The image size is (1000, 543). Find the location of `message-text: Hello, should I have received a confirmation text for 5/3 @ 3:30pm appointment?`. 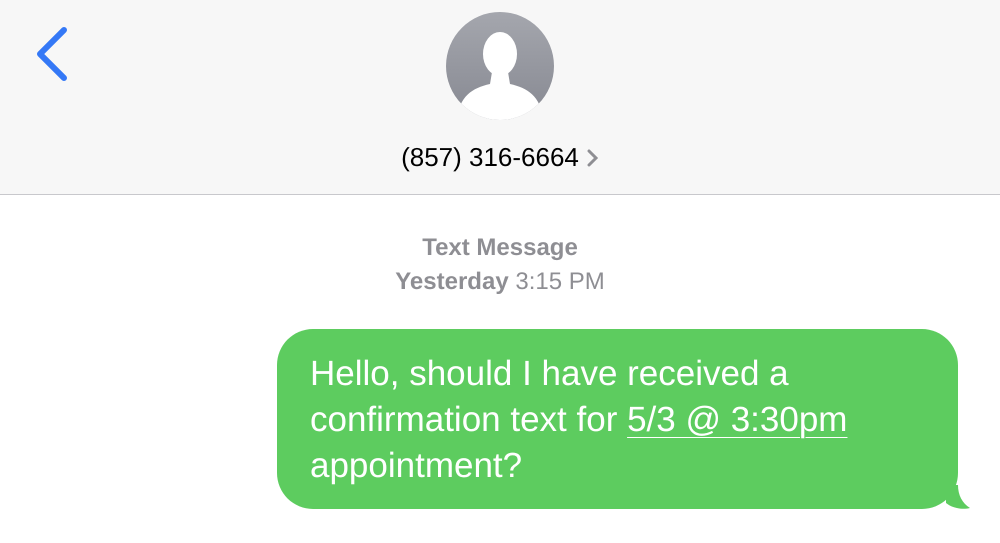

message-text: Hello, should I have received a confirmation text for 5/3 @ 3:30pm appointment? is located at coordinates (579, 420).